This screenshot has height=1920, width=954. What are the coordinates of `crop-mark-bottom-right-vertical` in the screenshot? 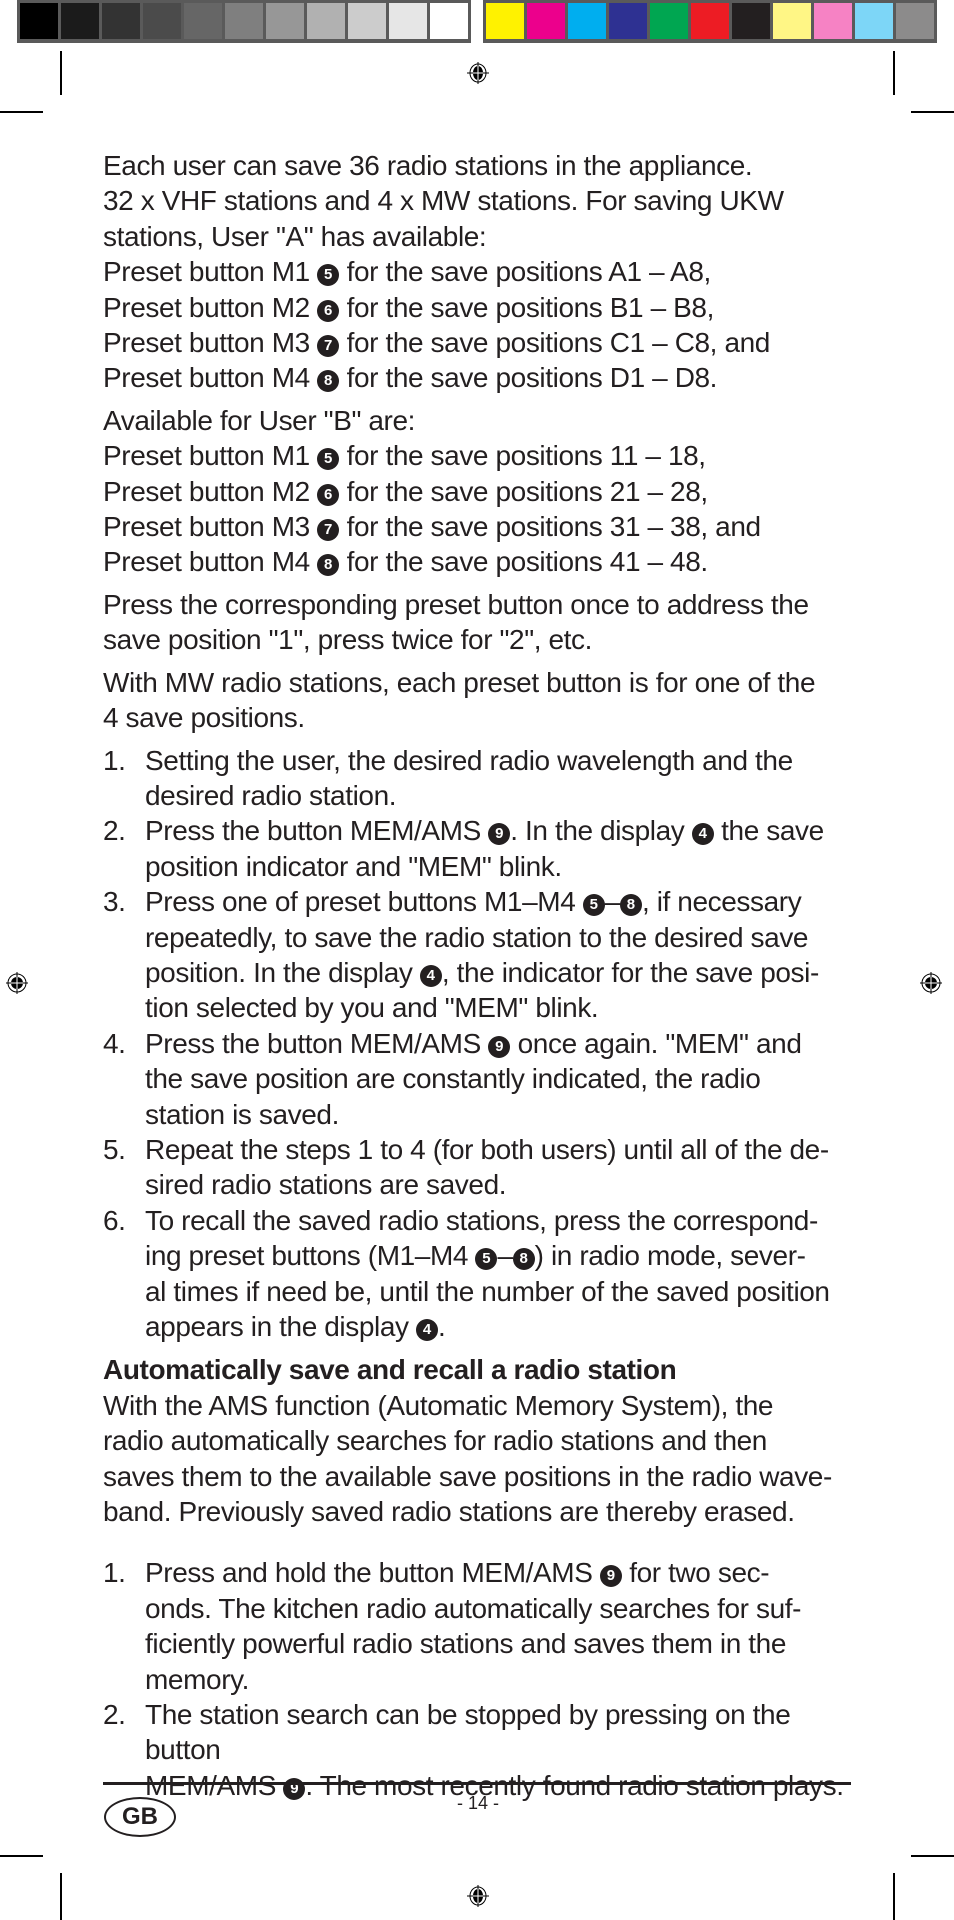 It's located at (894, 1896).